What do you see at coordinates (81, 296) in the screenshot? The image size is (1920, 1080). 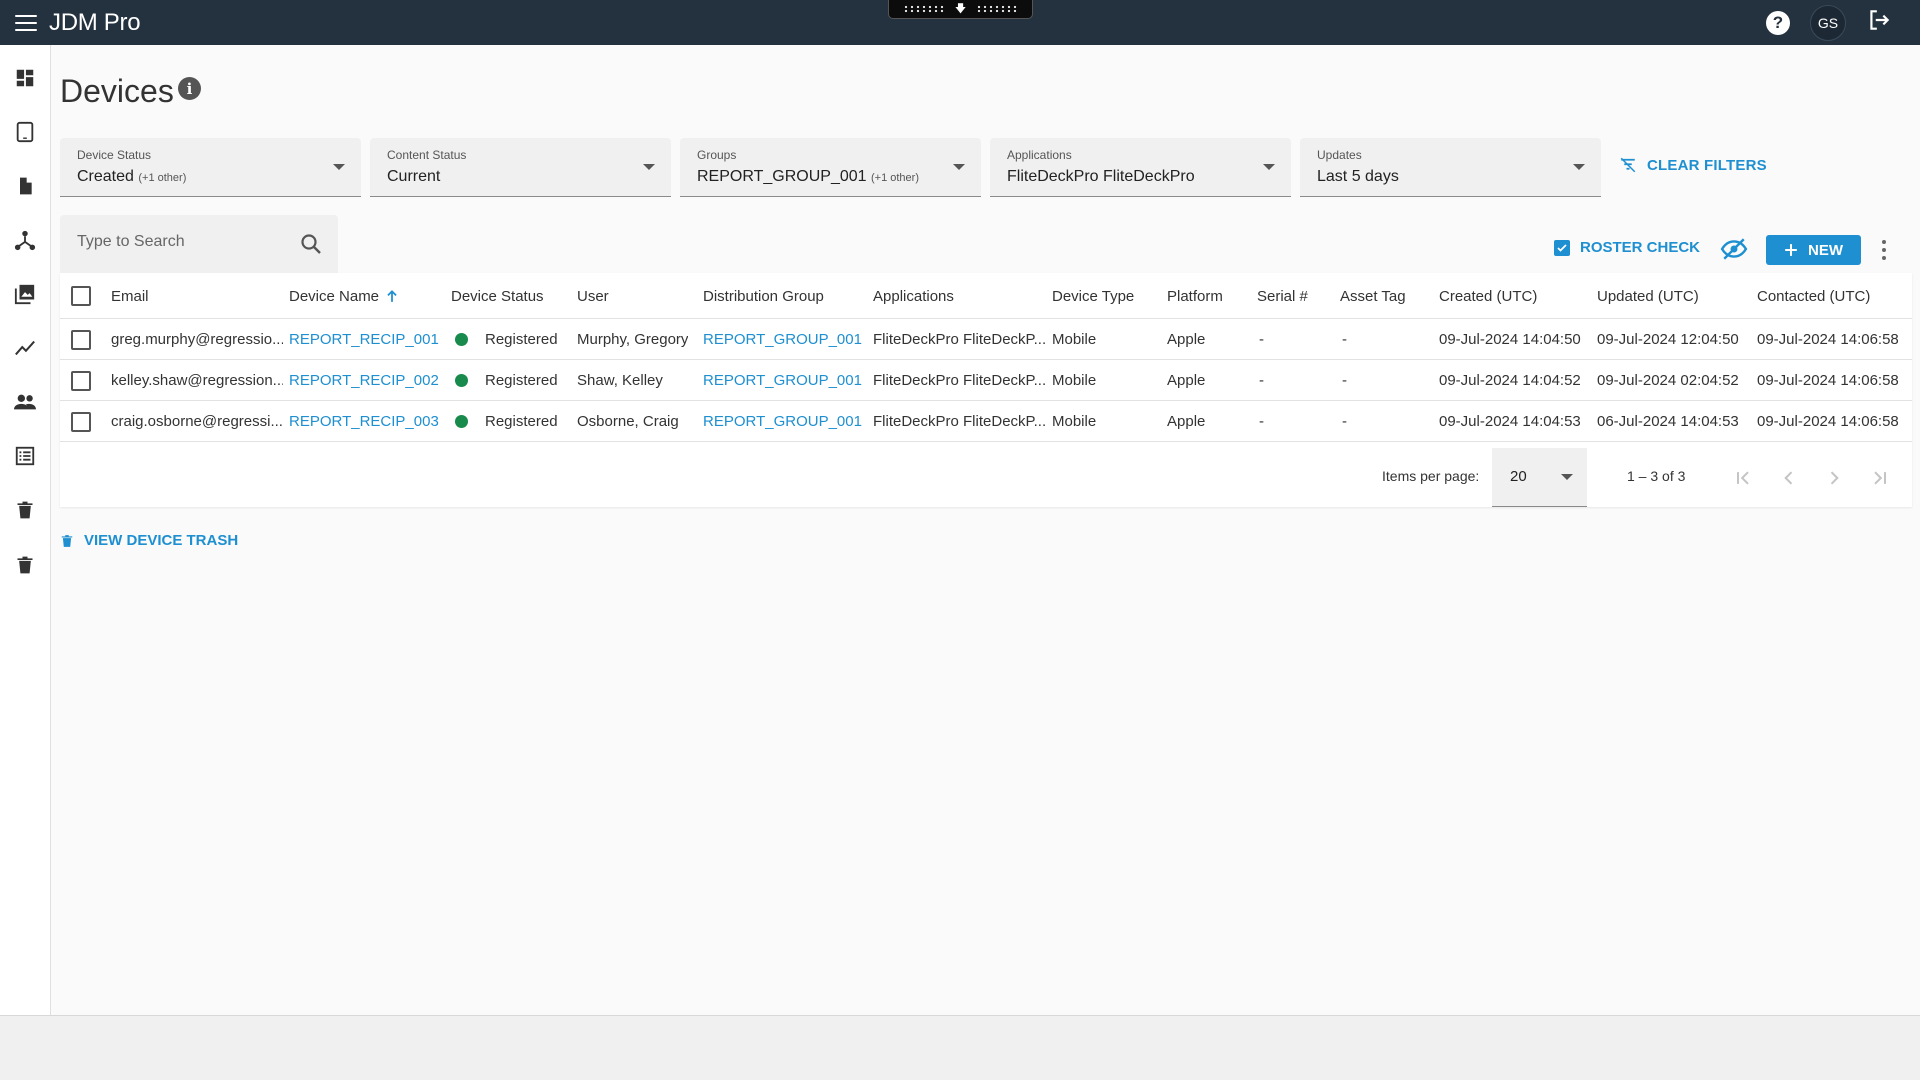 I see `select-all-checkbox` at bounding box center [81, 296].